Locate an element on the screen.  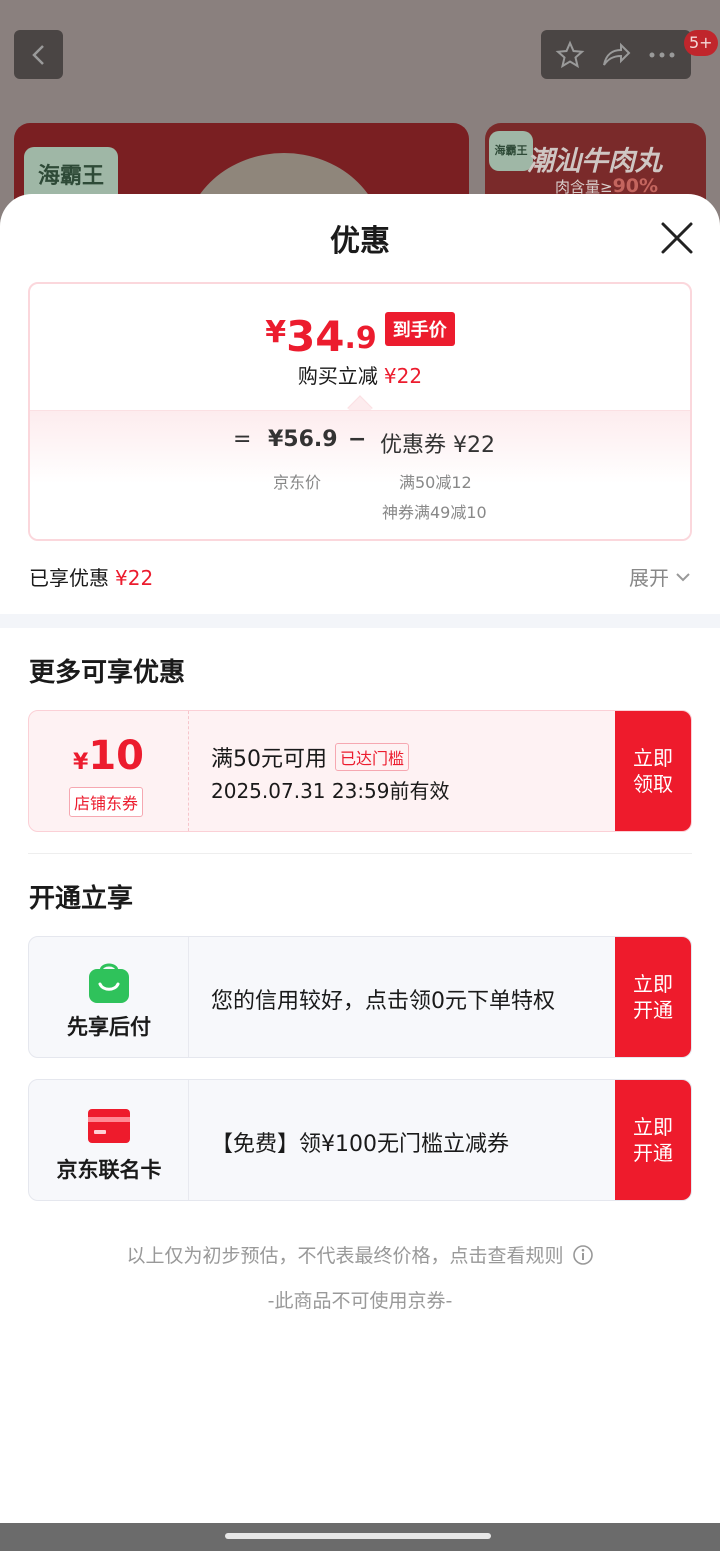
price-decimal: .9 is located at coordinates (360, 338).